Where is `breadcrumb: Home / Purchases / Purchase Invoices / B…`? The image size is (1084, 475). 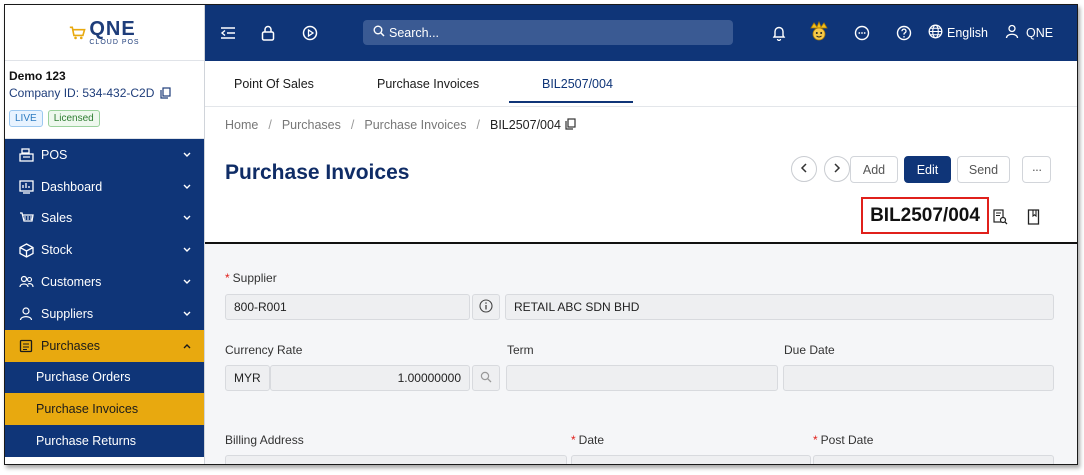 breadcrumb: Home / Purchases / Purchase Invoices / B… is located at coordinates (400, 125).